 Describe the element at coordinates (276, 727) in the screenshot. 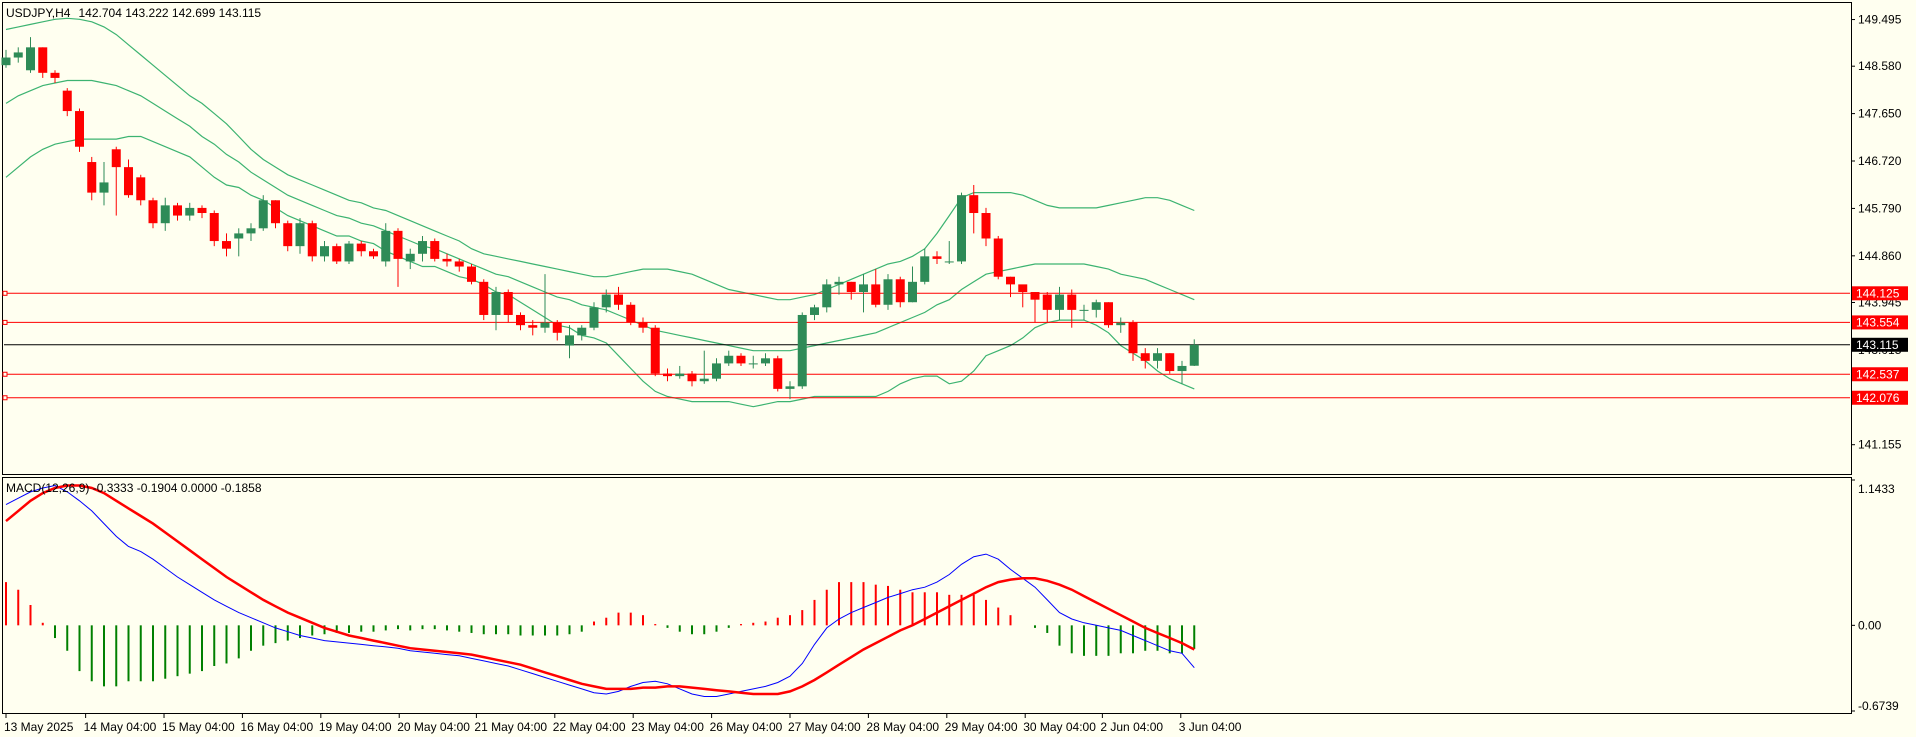

I see `time-tick-label: 16 May 04:00` at that location.